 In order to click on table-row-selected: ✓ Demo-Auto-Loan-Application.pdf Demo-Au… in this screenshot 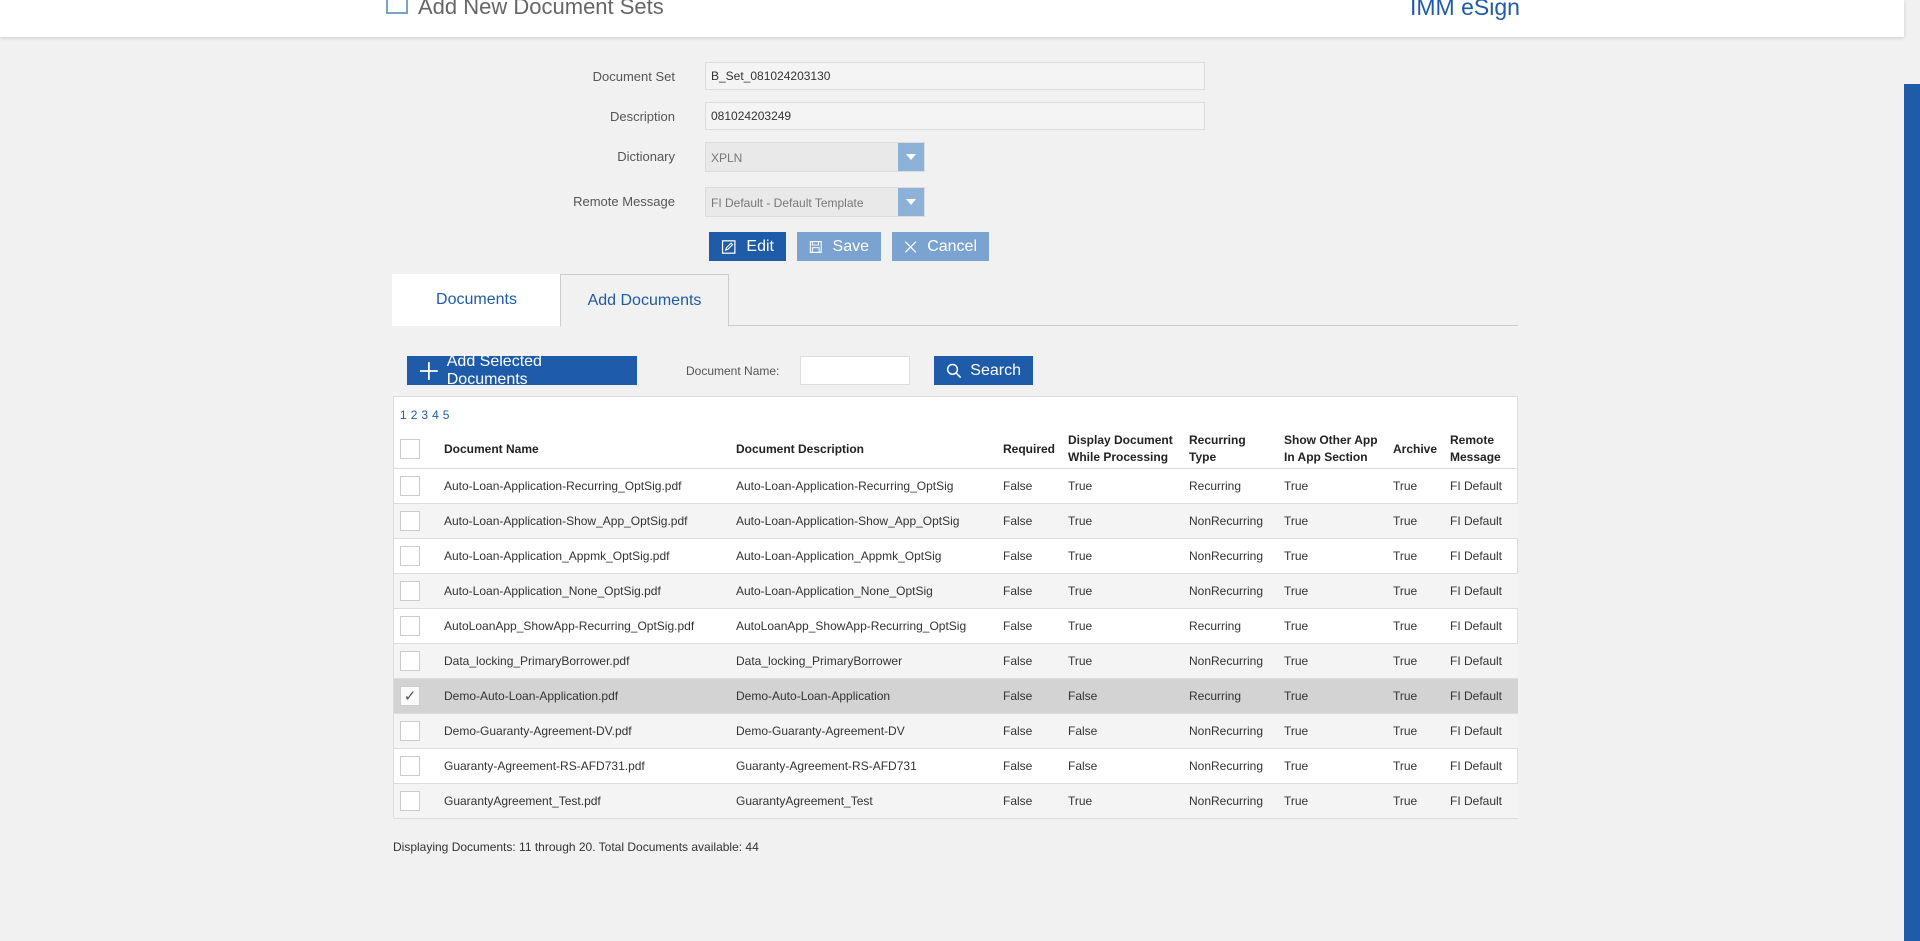, I will do `click(956, 696)`.